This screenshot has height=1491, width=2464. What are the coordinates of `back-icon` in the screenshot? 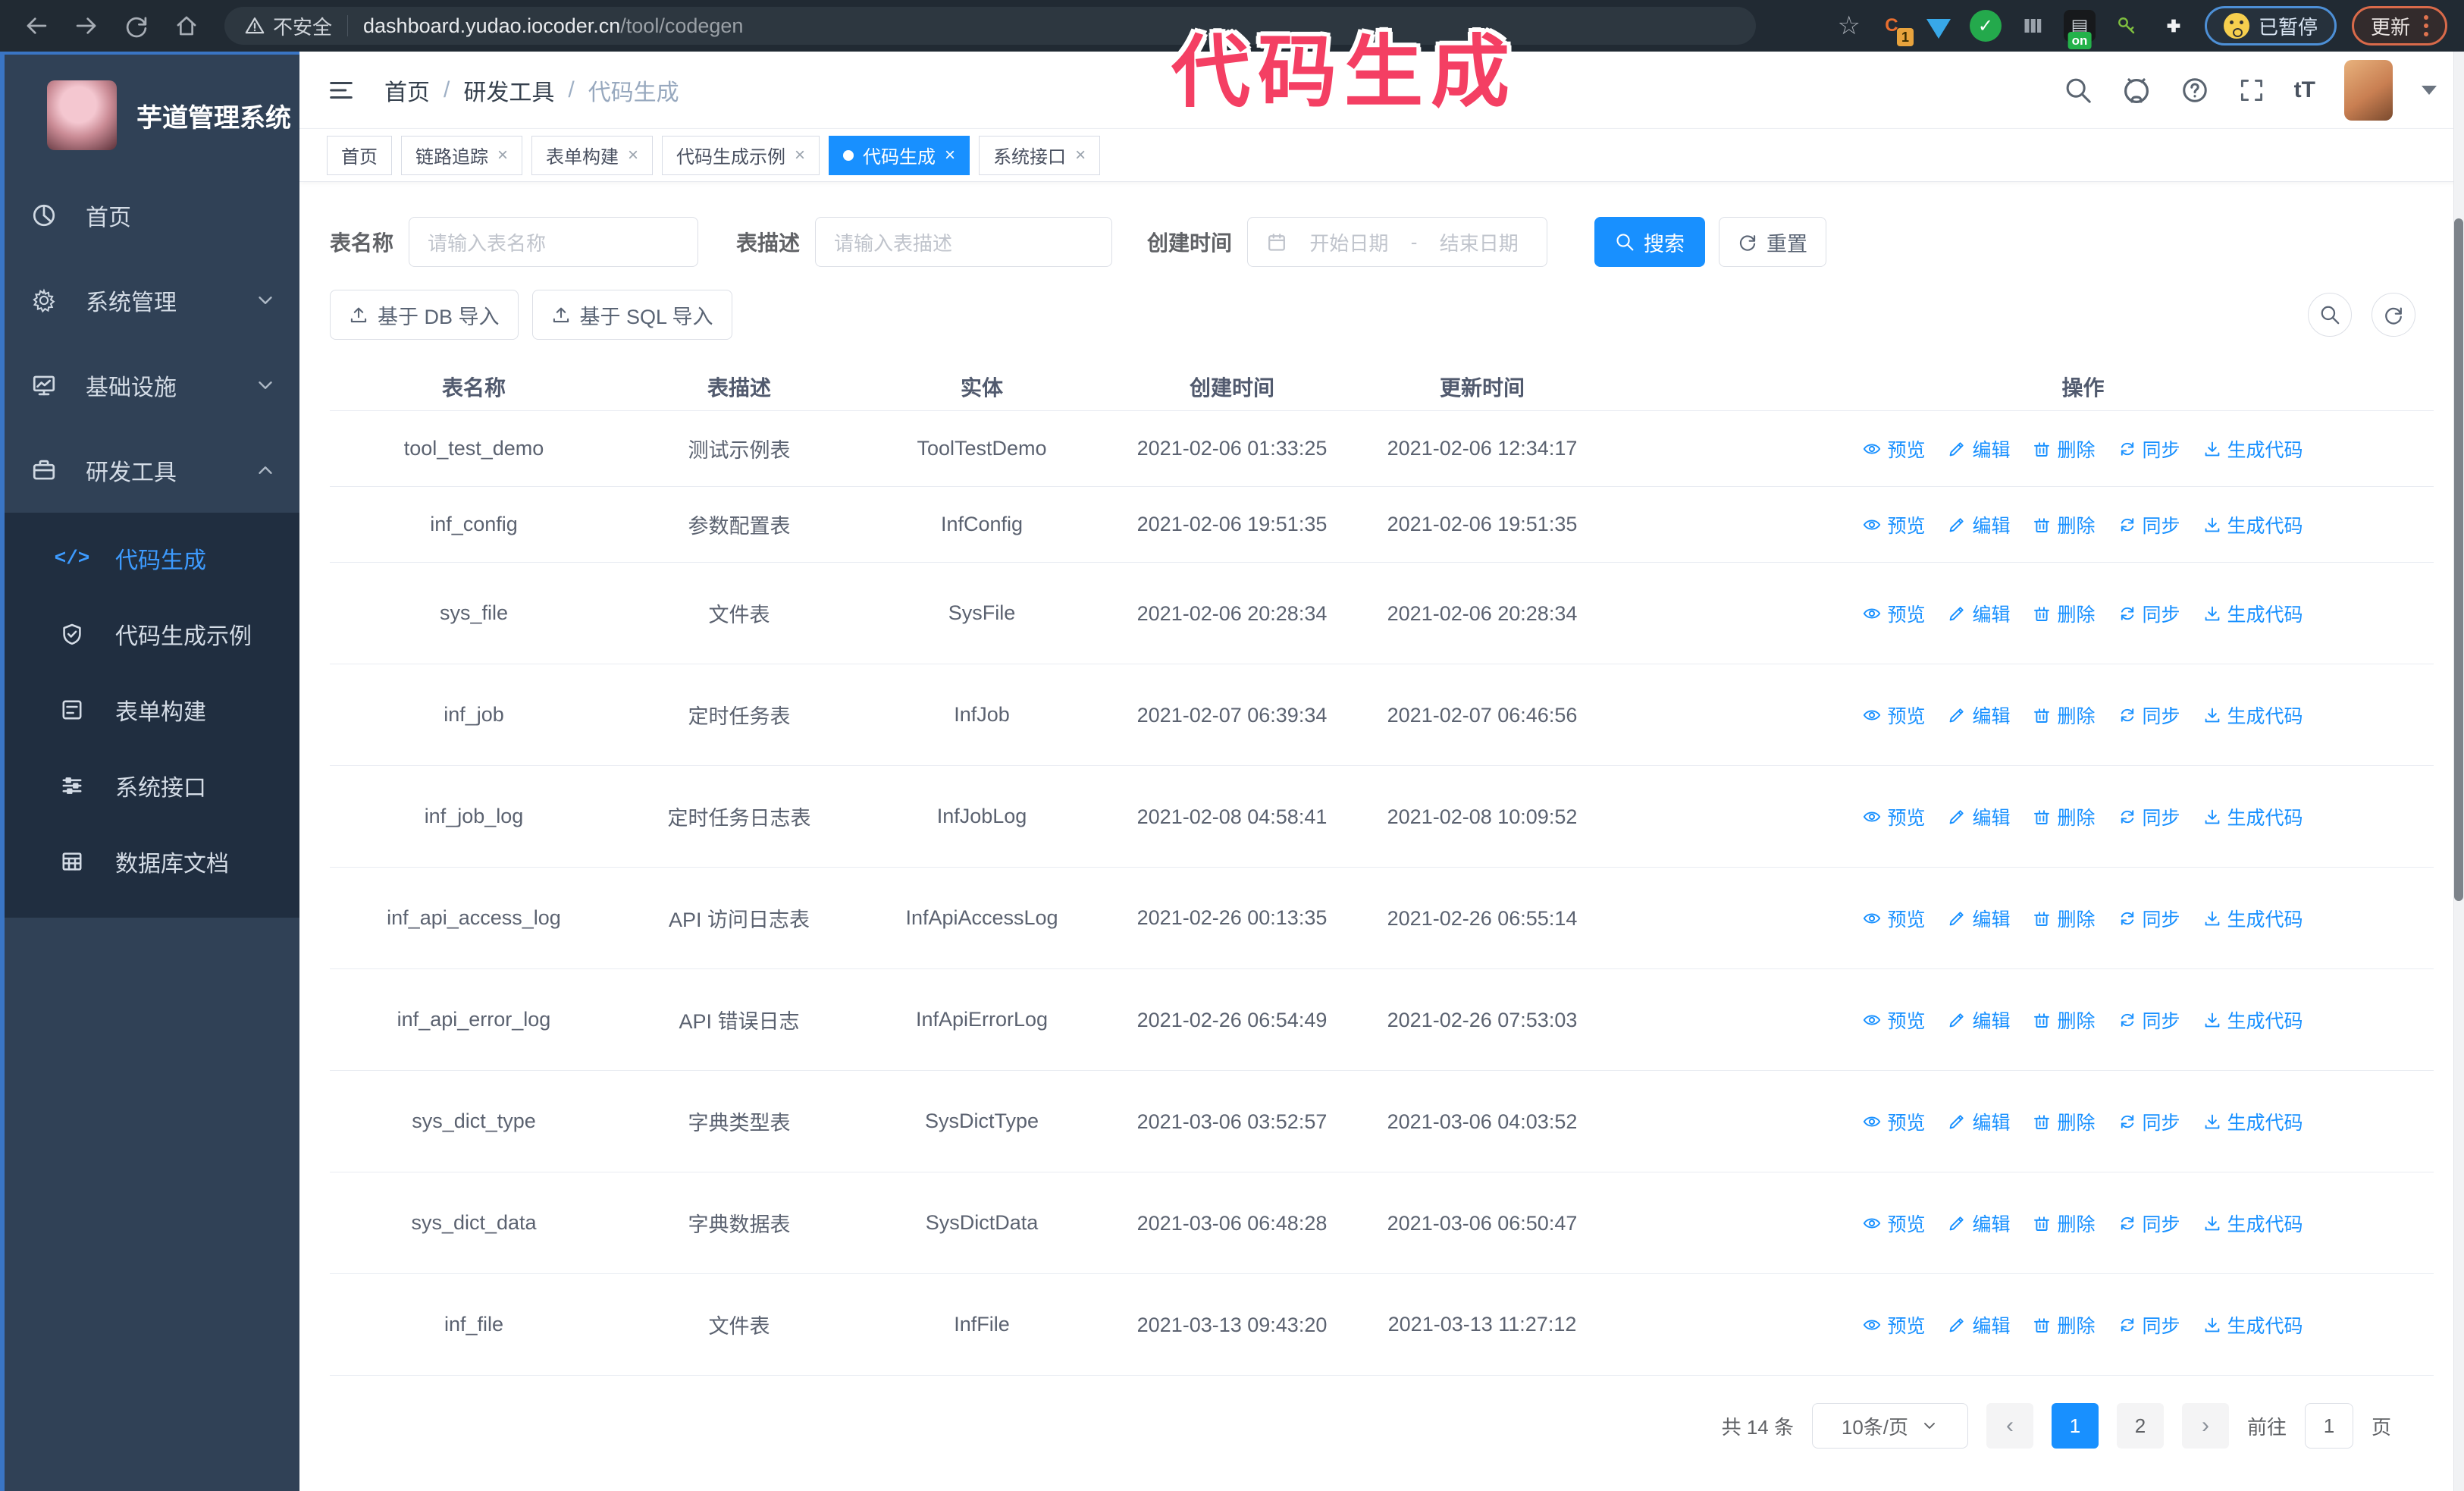 It's located at (36, 26).